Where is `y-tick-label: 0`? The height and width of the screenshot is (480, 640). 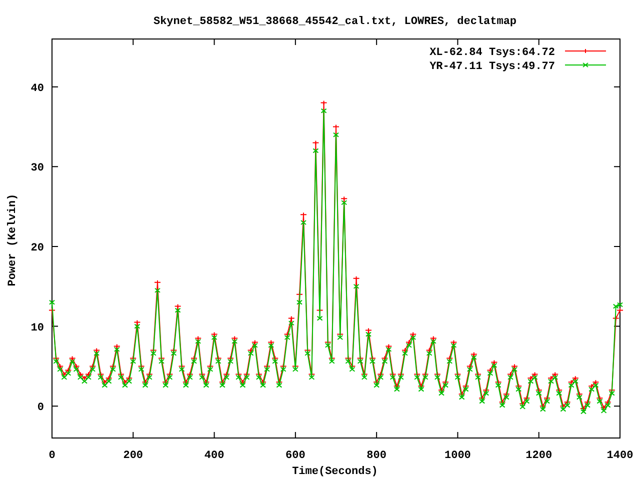
y-tick-label: 0 is located at coordinates (40, 408).